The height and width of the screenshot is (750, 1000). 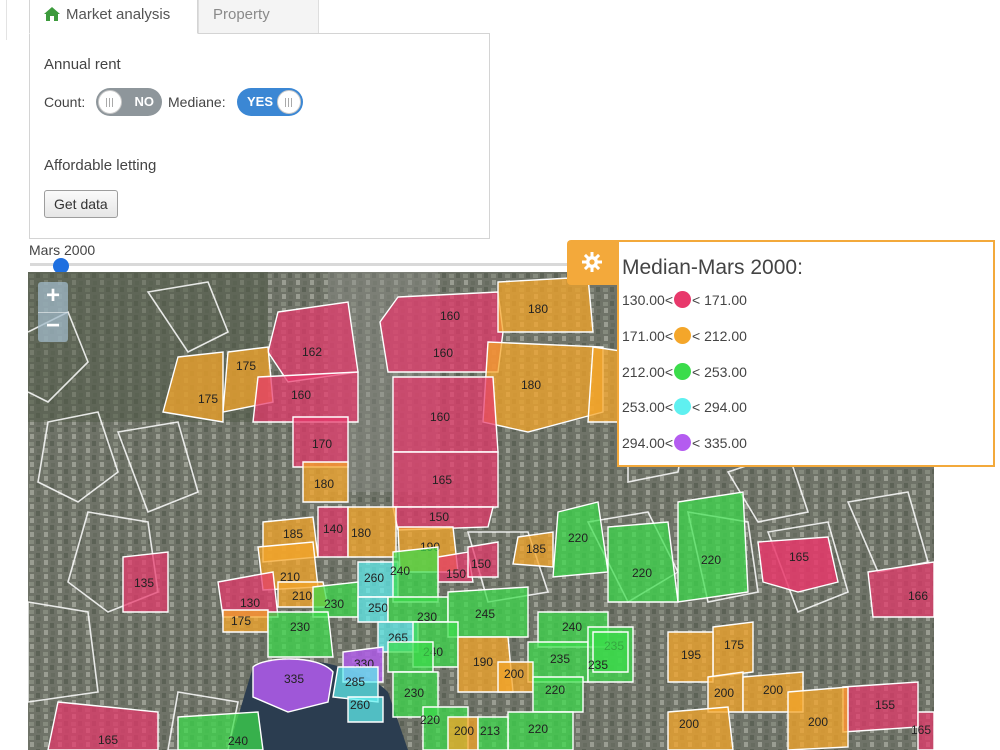 I want to click on legend-range-from: 294.00<, so click(x=647, y=443).